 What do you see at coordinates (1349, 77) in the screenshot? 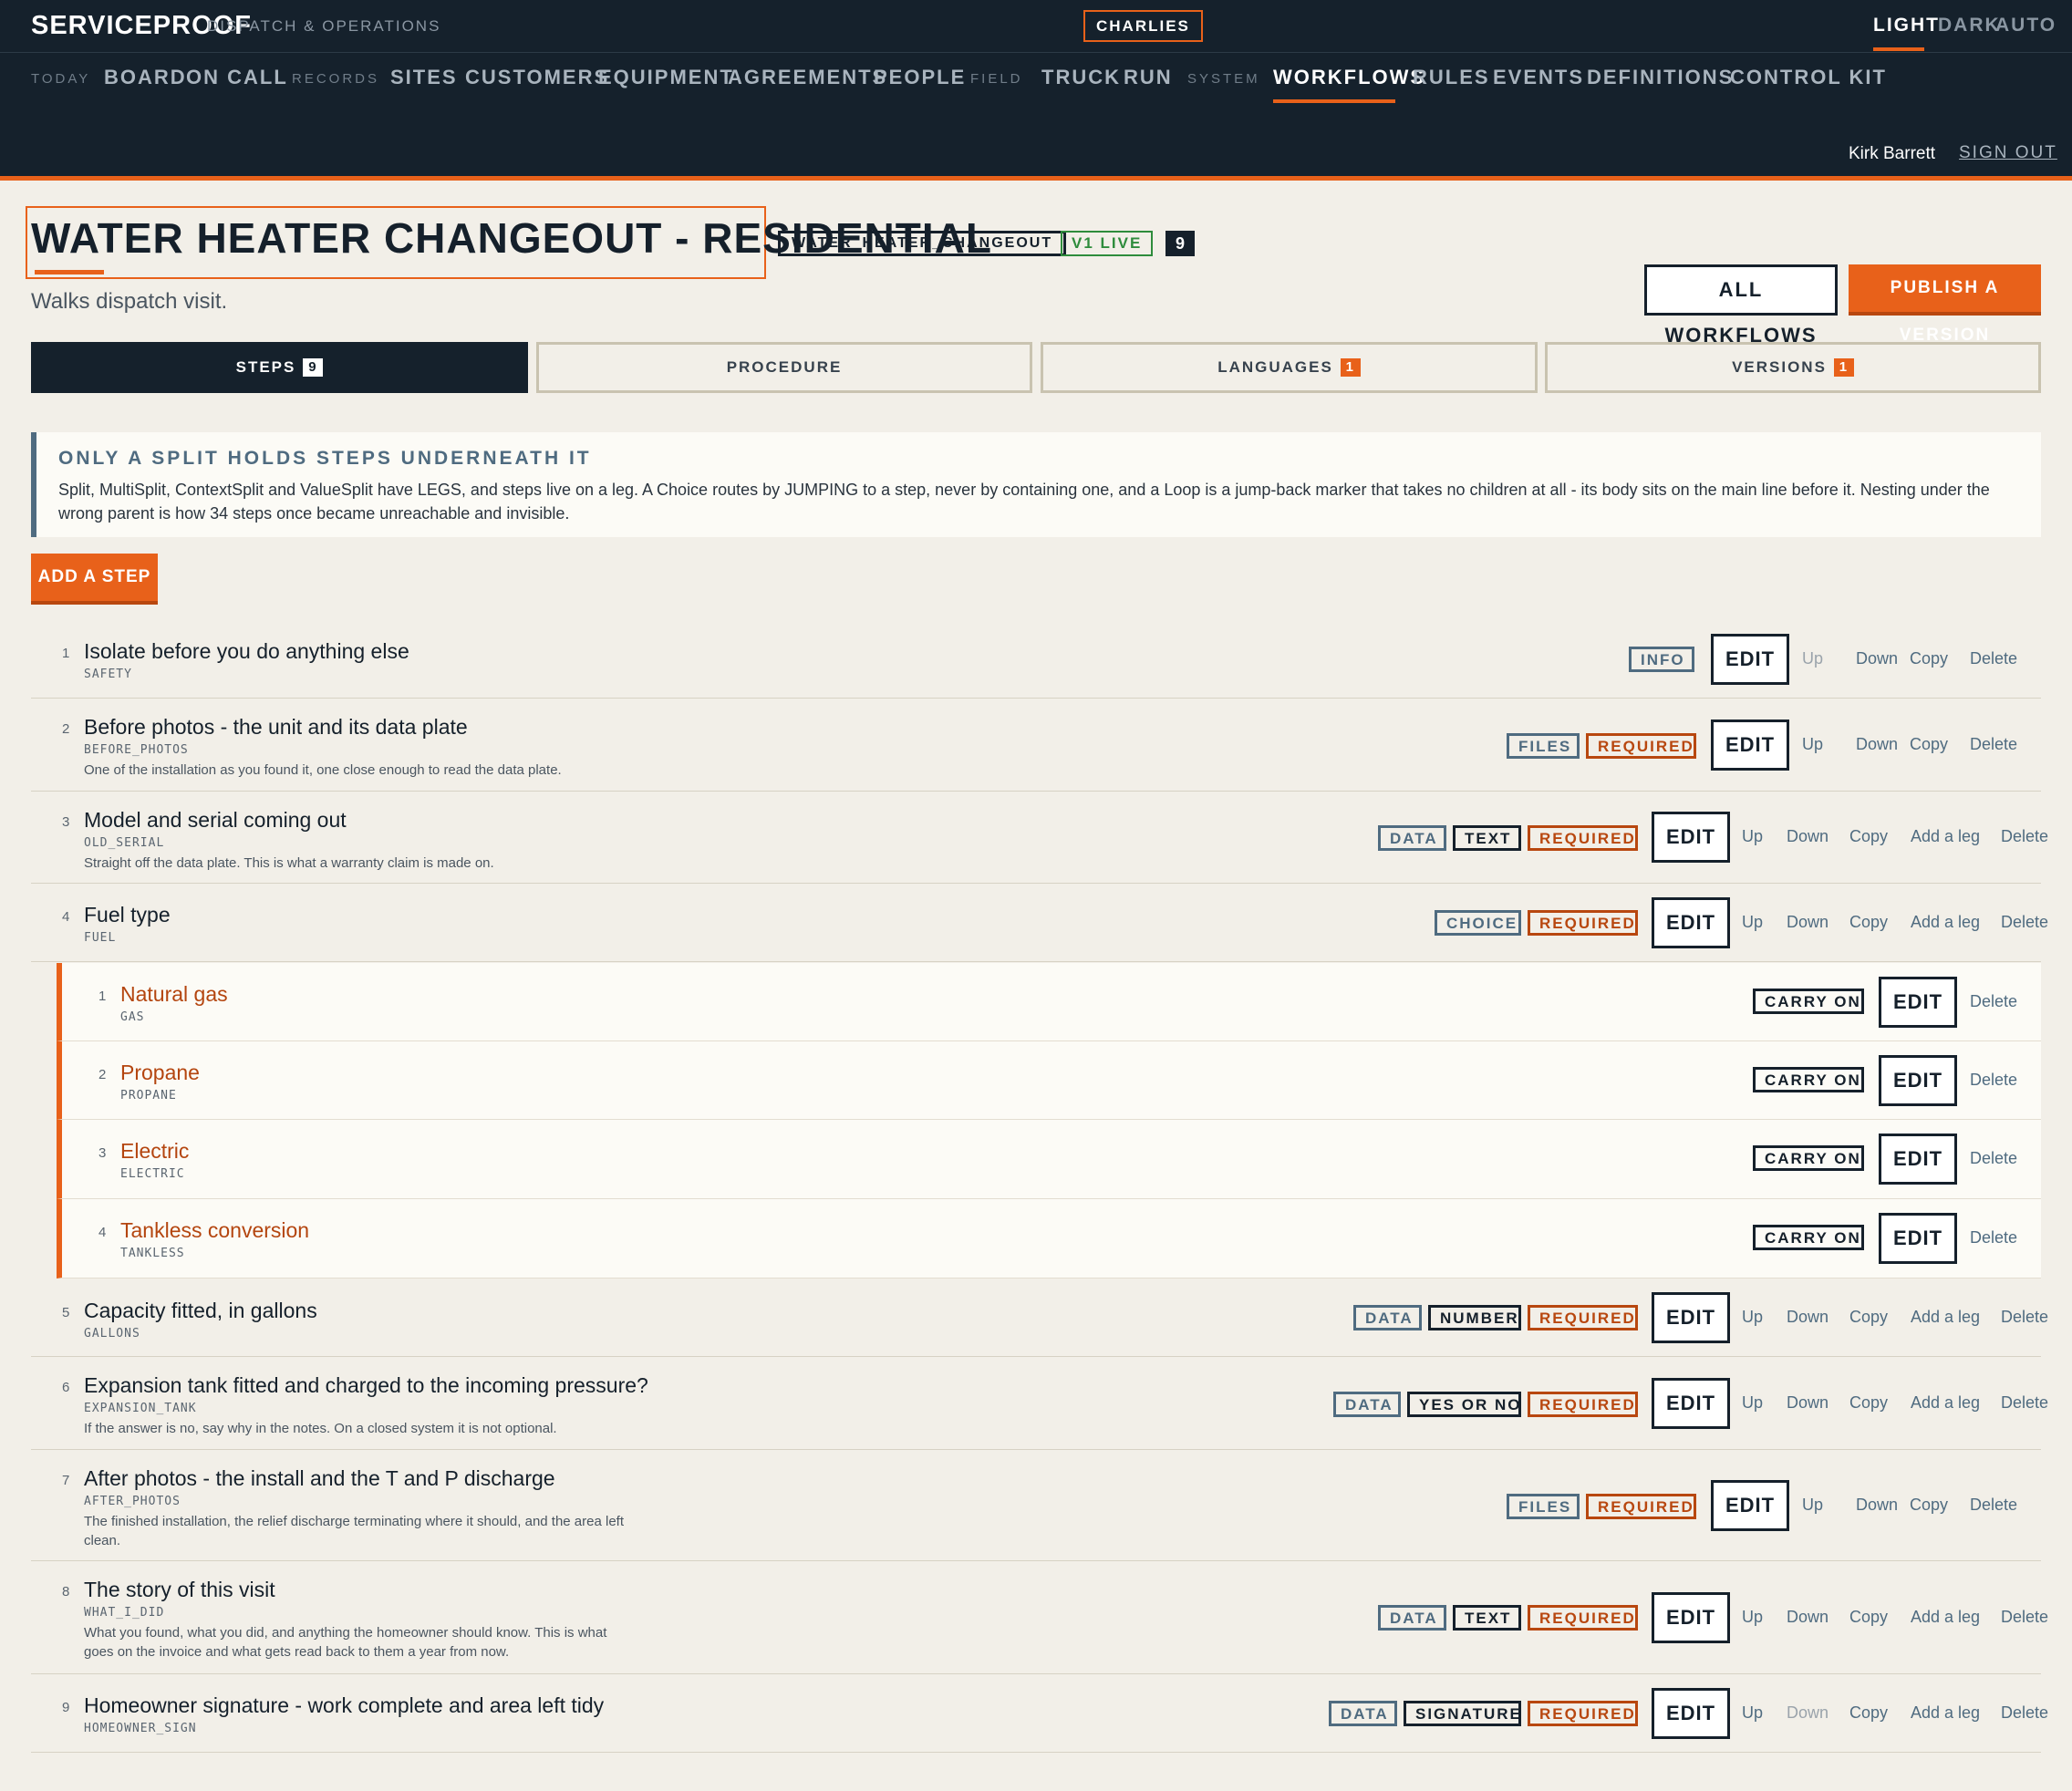
I see `nav-workflows: WORKFLOWS` at bounding box center [1349, 77].